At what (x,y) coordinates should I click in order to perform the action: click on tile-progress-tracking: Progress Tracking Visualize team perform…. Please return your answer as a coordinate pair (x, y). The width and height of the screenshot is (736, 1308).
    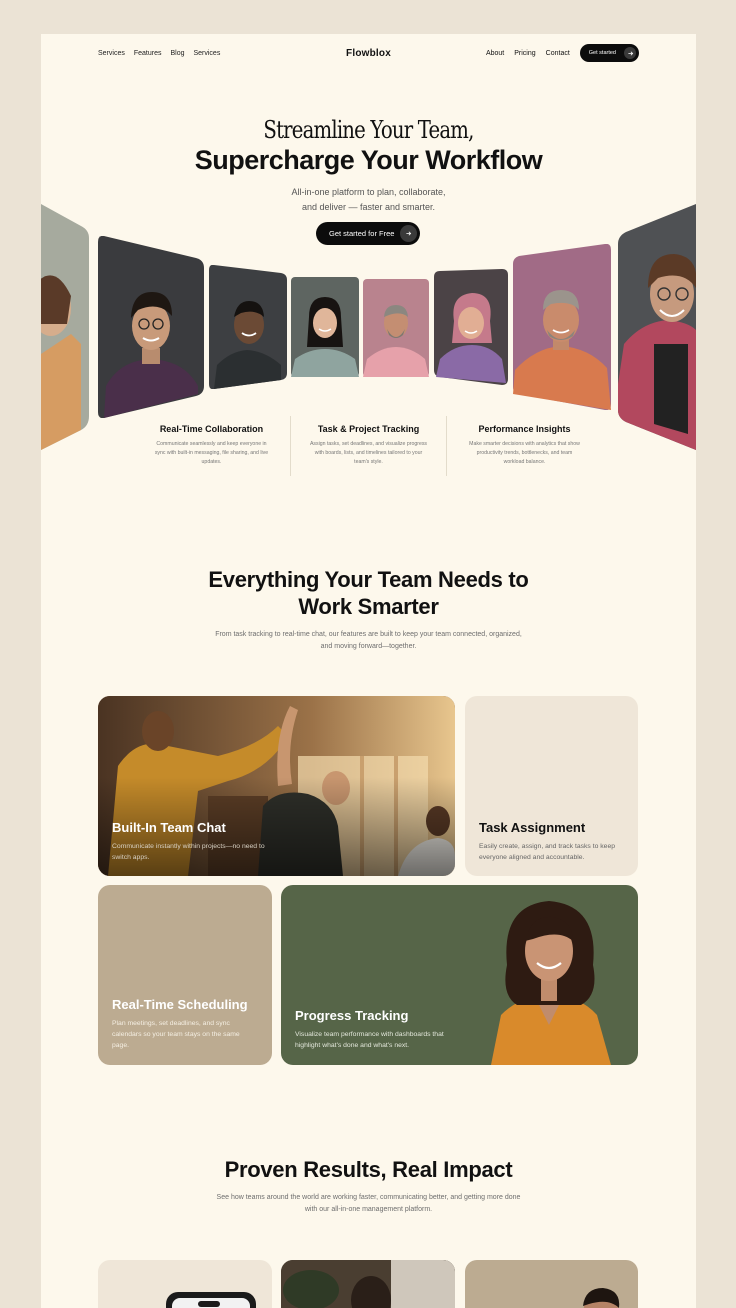
    Looking at the image, I should click on (459, 975).